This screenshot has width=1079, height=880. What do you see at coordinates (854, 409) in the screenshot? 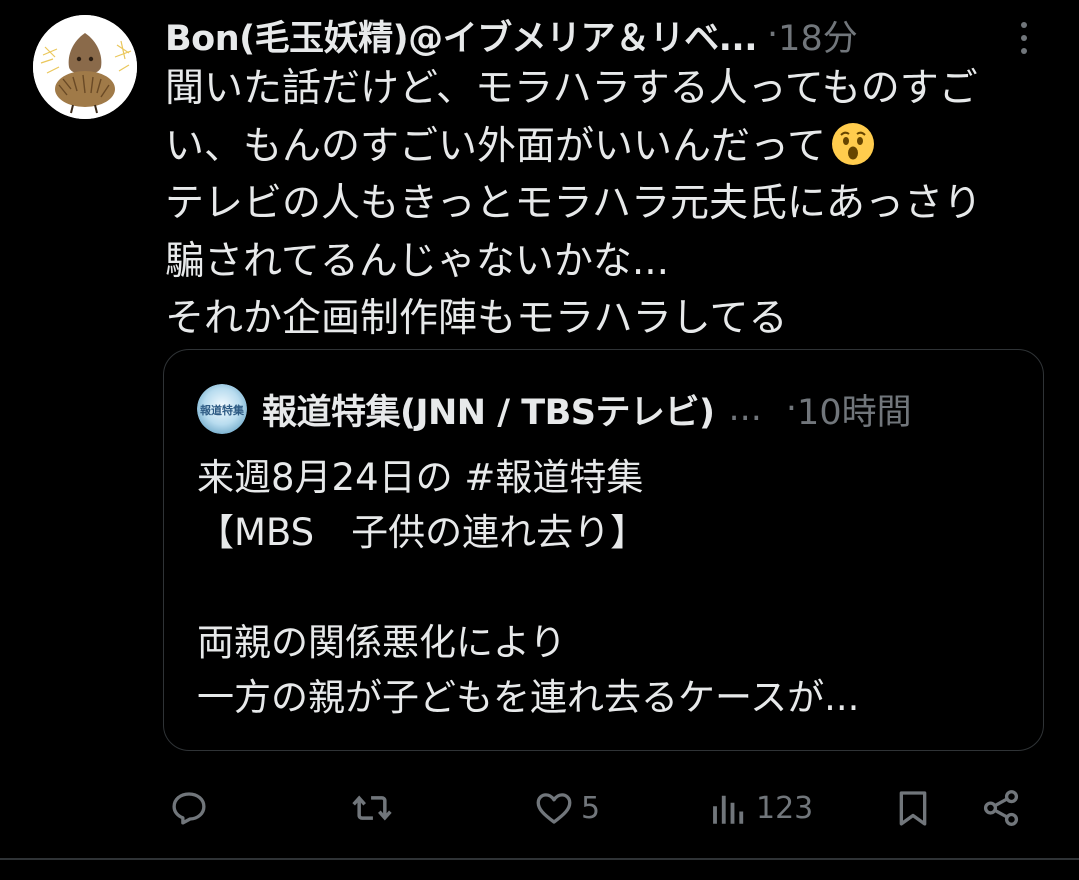
I see `quote-timestamp: 10時間` at bounding box center [854, 409].